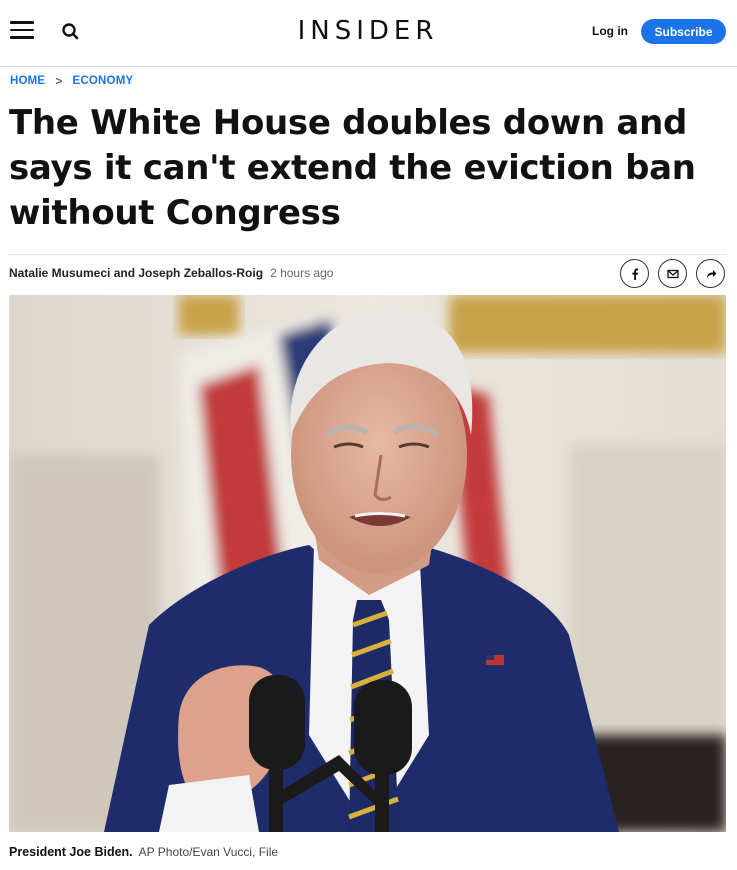 This screenshot has height=870, width=737. I want to click on facebook-icon, so click(634, 274).